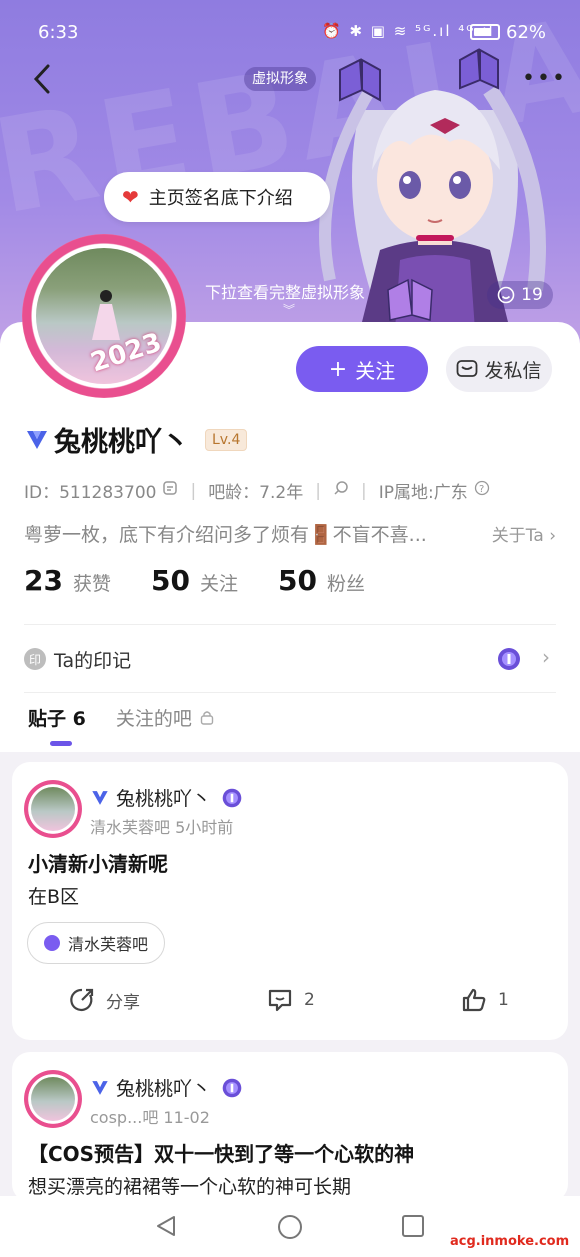 This screenshot has height=1257, width=580. I want to click on signature-text: 主页签名底下介绍, so click(220, 198).